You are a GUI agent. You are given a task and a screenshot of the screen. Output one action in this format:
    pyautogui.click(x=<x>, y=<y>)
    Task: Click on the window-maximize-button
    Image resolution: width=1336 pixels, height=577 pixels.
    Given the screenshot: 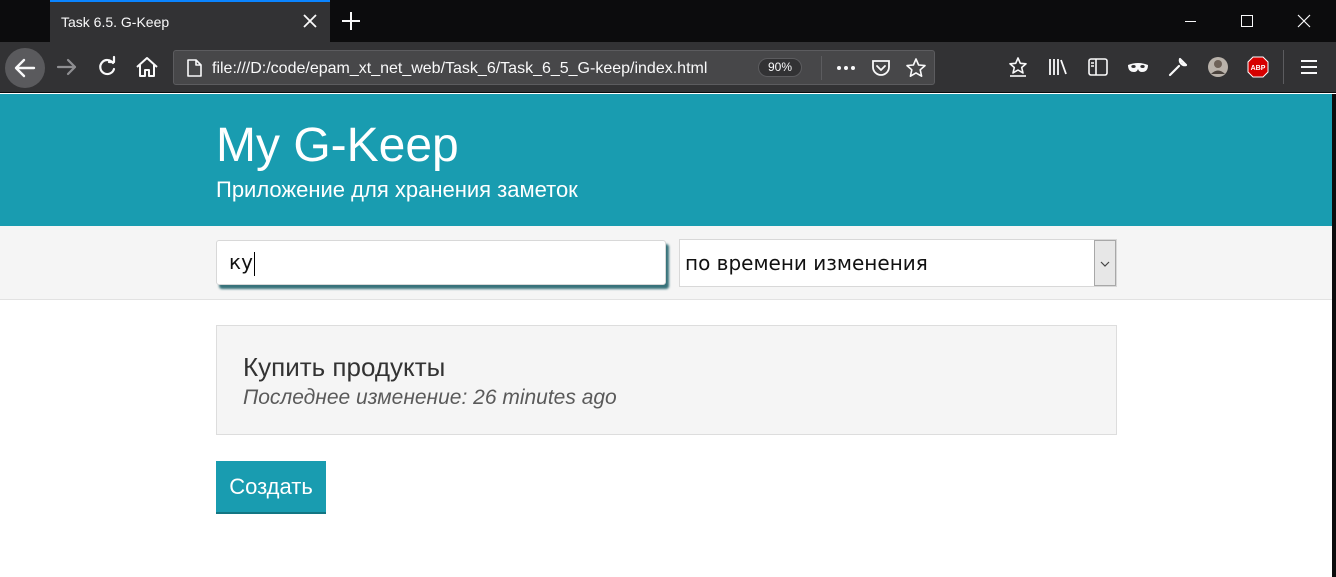 What is the action you would take?
    pyautogui.click(x=1247, y=21)
    